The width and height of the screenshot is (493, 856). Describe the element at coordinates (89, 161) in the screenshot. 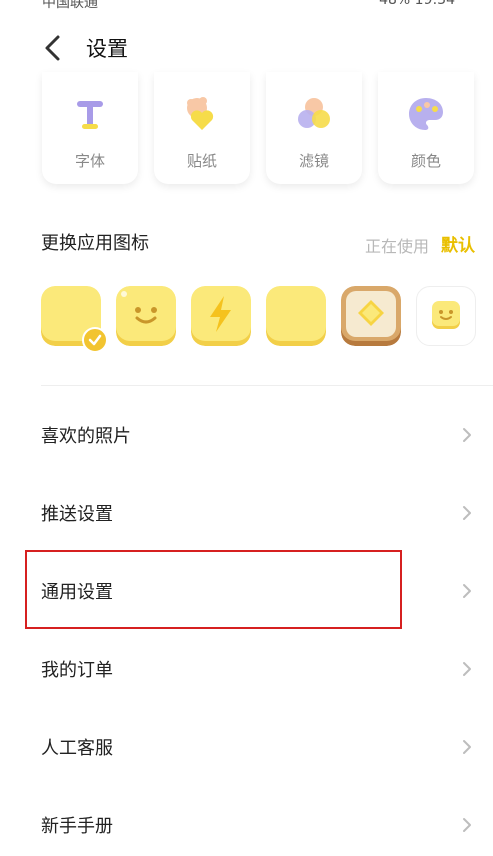

I see `tool-label-font: 字体` at that location.